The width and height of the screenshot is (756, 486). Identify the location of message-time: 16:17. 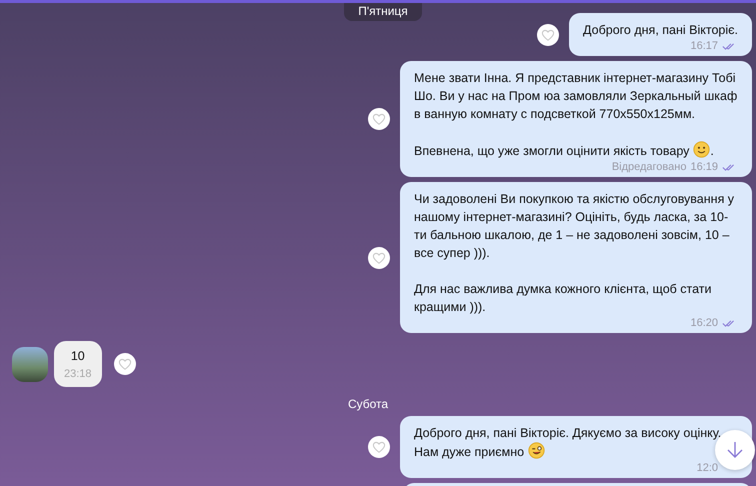
(704, 46).